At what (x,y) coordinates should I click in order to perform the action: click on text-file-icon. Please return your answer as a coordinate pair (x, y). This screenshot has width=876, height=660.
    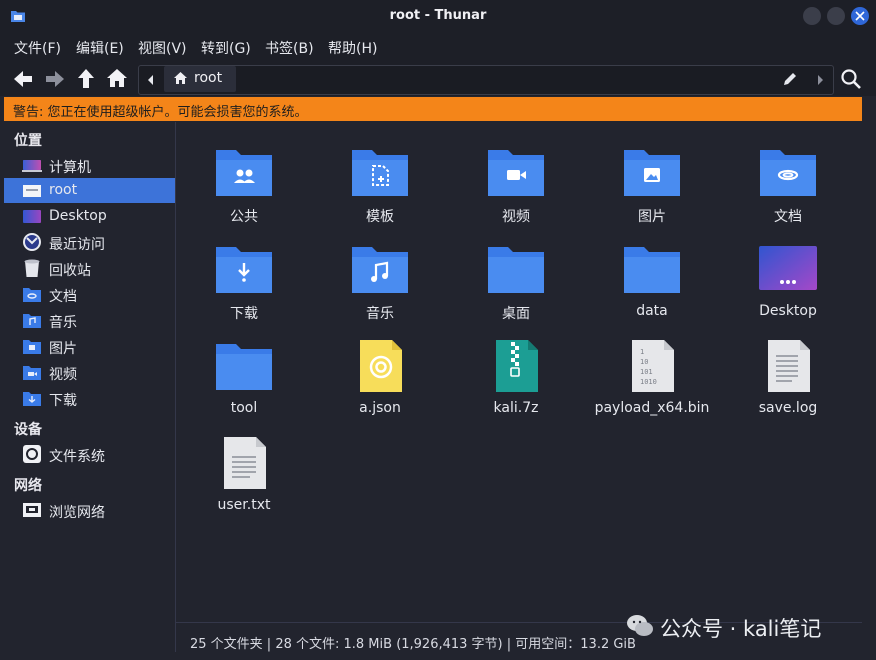
    Looking at the image, I should click on (245, 463).